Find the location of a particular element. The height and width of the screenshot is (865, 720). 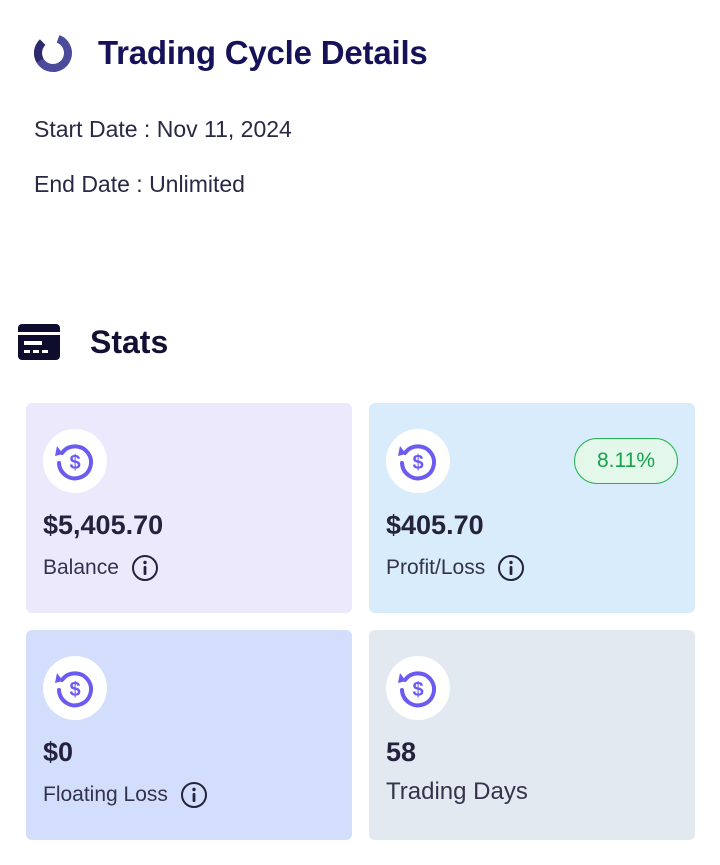

profit-loss-label: Profit/Loss is located at coordinates (436, 567).